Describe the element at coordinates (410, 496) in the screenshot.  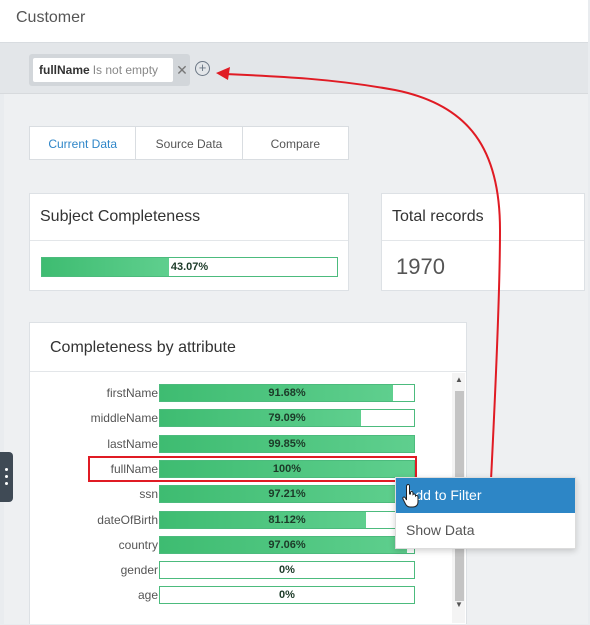
I see `hand-cursor-icon` at that location.